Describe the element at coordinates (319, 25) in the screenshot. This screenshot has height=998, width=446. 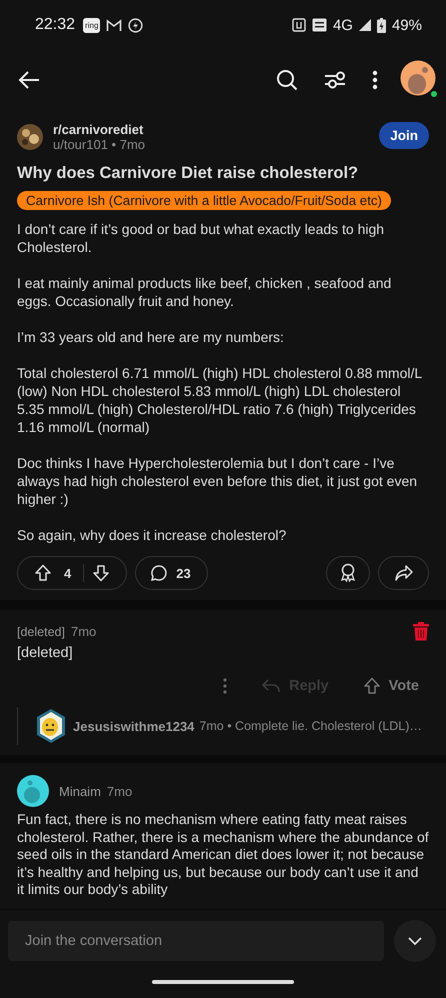
I see `volte-icon` at that location.